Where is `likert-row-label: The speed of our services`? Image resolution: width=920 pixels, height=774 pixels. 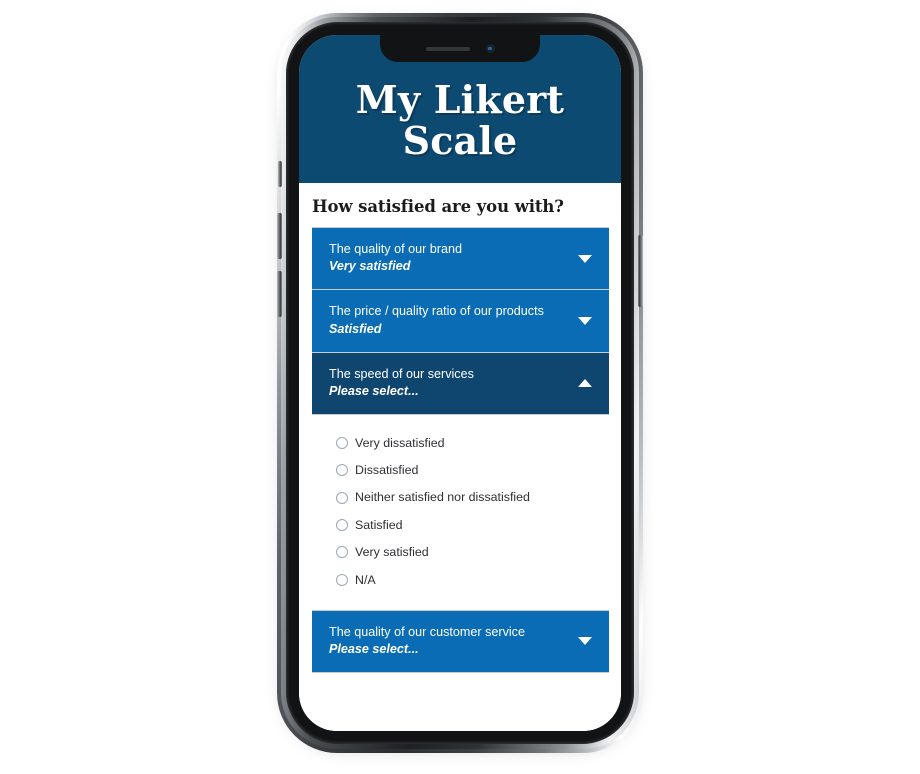 likert-row-label: The speed of our services is located at coordinates (401, 373).